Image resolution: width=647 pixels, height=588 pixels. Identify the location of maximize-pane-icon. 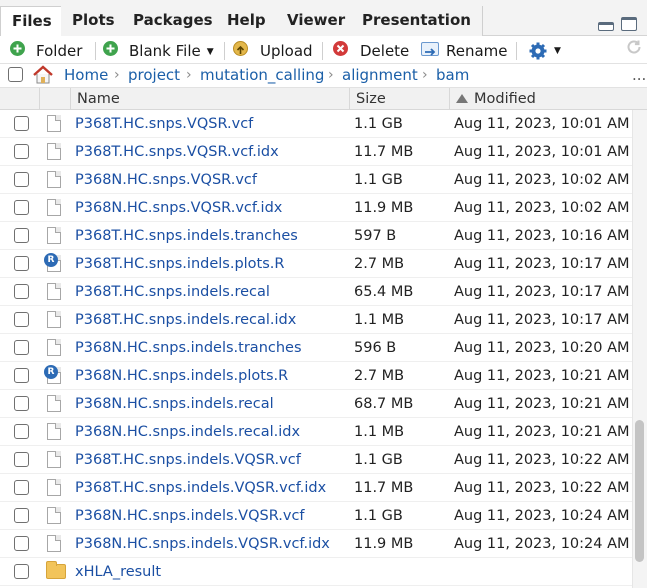
(629, 24).